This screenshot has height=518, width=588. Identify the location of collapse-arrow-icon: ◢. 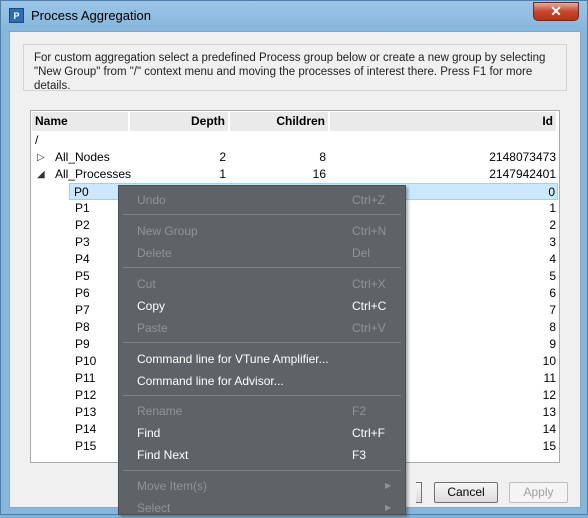
(41, 174).